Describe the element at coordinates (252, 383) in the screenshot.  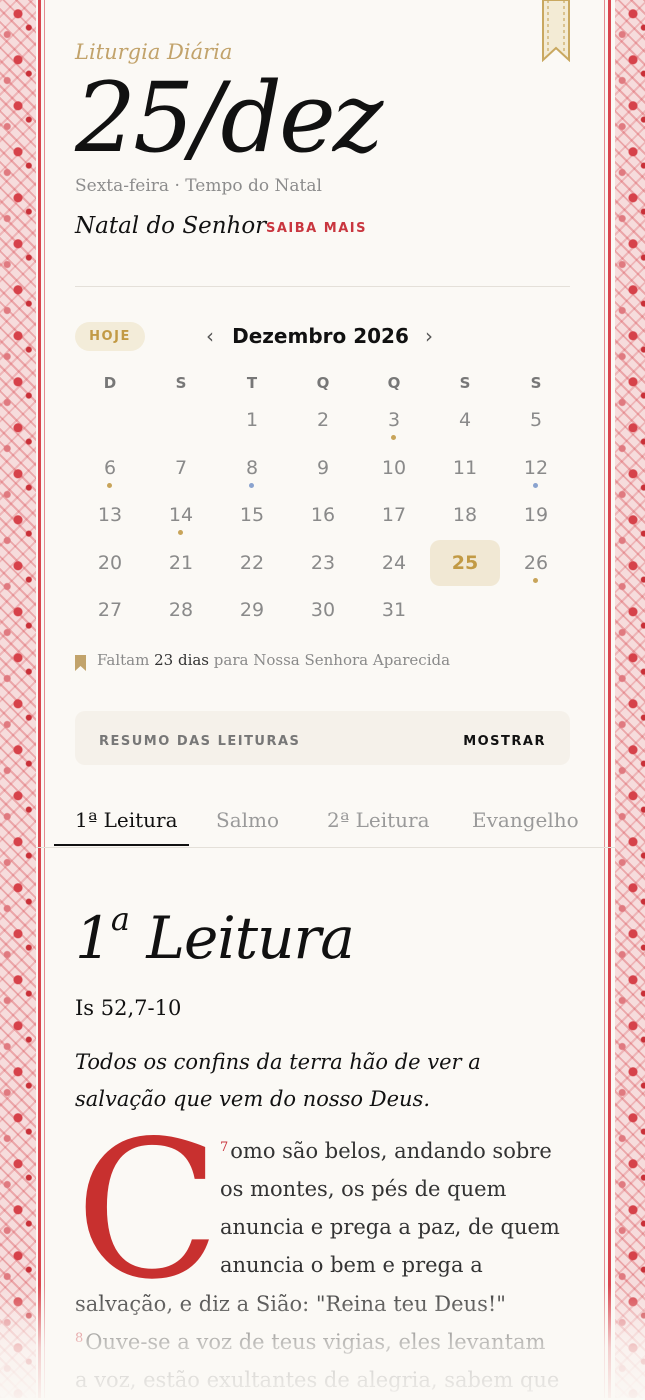
I see `weekday-label: T` at that location.